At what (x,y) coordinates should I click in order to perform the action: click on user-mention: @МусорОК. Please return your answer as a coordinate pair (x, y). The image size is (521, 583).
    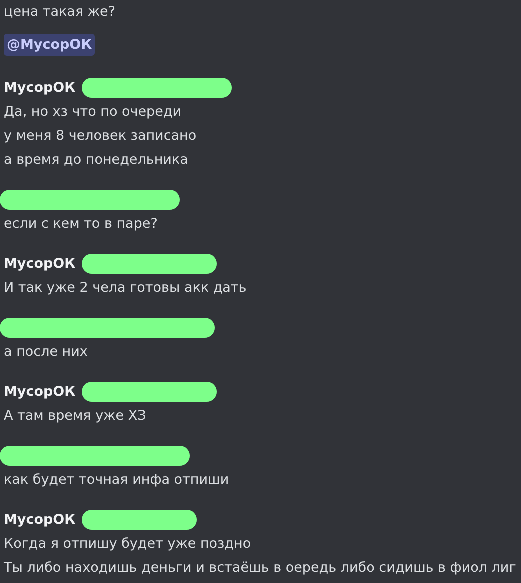
    Looking at the image, I should click on (50, 45).